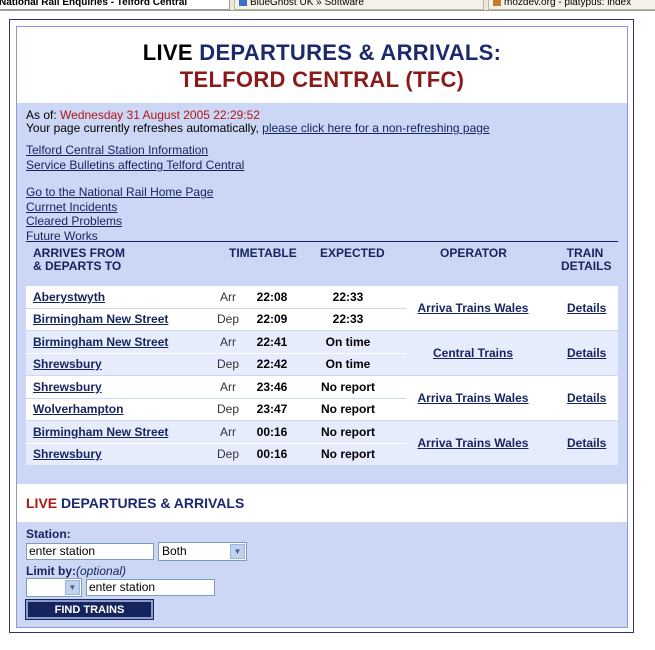  What do you see at coordinates (76, 571) in the screenshot?
I see `limit-label: Limit by:(optional)` at bounding box center [76, 571].